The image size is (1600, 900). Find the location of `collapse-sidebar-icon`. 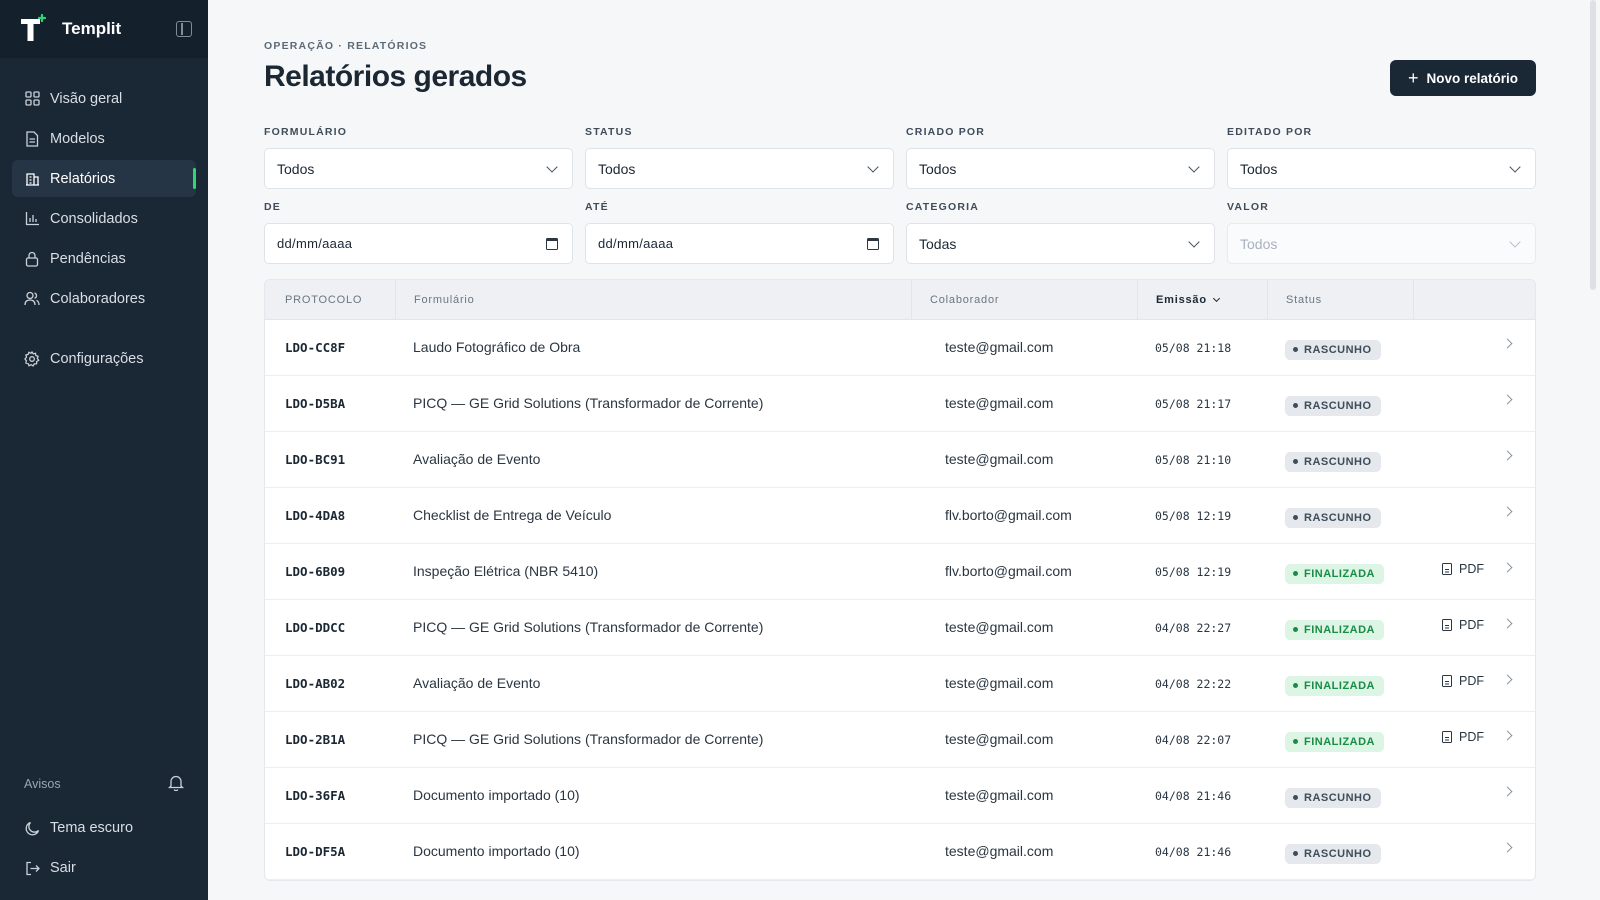

collapse-sidebar-icon is located at coordinates (184, 29).